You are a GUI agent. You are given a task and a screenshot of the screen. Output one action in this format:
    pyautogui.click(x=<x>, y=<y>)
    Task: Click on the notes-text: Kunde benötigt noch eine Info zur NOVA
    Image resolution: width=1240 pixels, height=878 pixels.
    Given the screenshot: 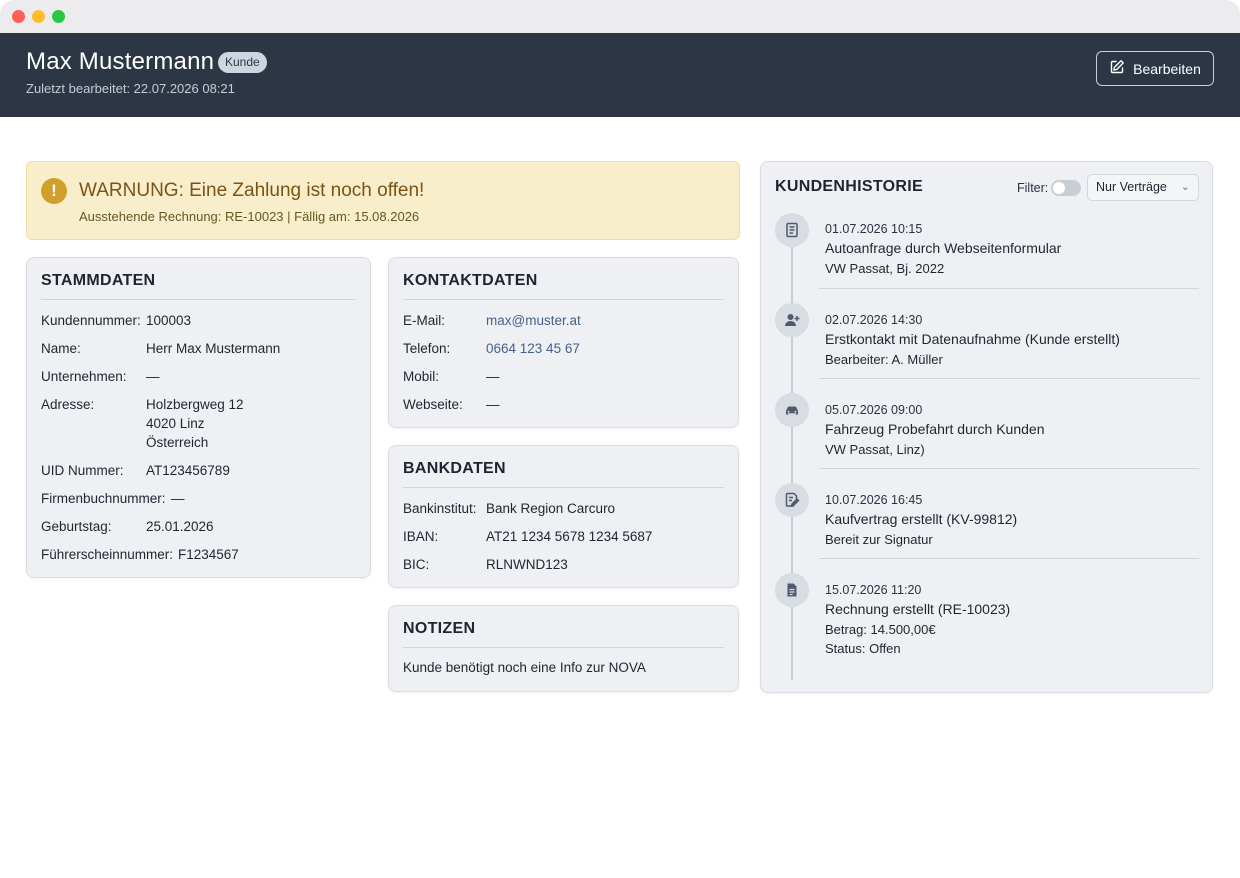 What is the action you would take?
    pyautogui.click(x=524, y=667)
    